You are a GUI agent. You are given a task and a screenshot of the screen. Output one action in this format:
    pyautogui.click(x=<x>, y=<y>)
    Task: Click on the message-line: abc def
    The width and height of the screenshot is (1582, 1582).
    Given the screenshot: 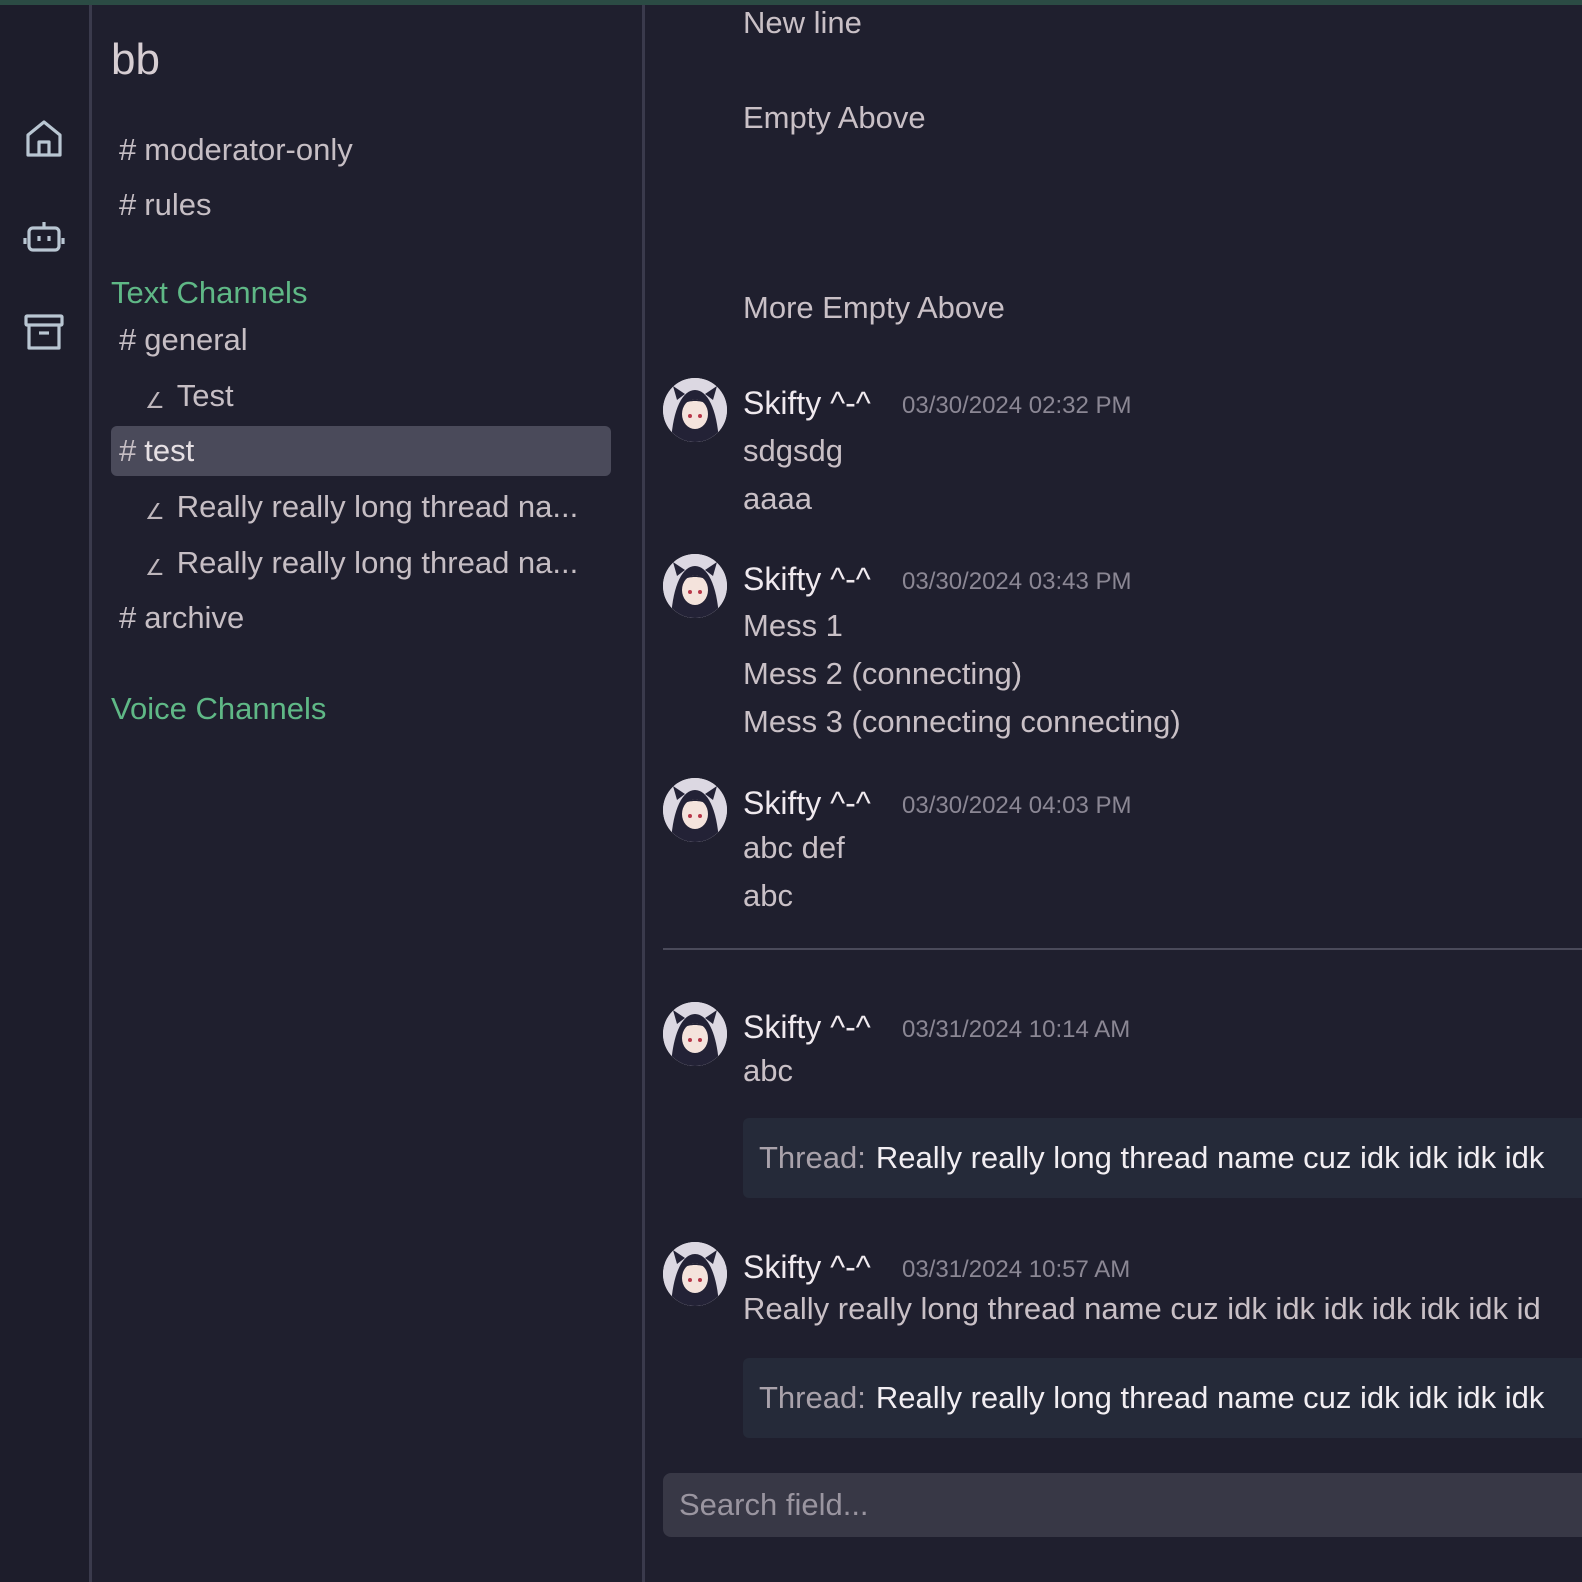 What is the action you would take?
    pyautogui.click(x=794, y=847)
    